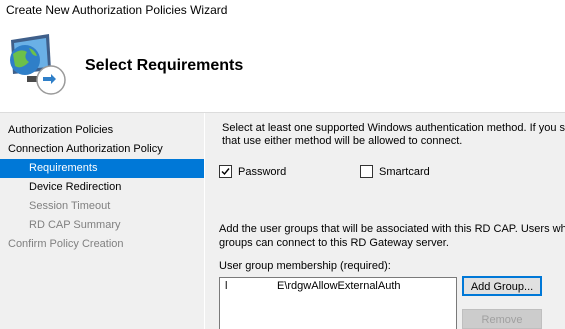  Describe the element at coordinates (85, 149) in the screenshot. I see `nav-item-label: Connection Authorization Policy` at that location.